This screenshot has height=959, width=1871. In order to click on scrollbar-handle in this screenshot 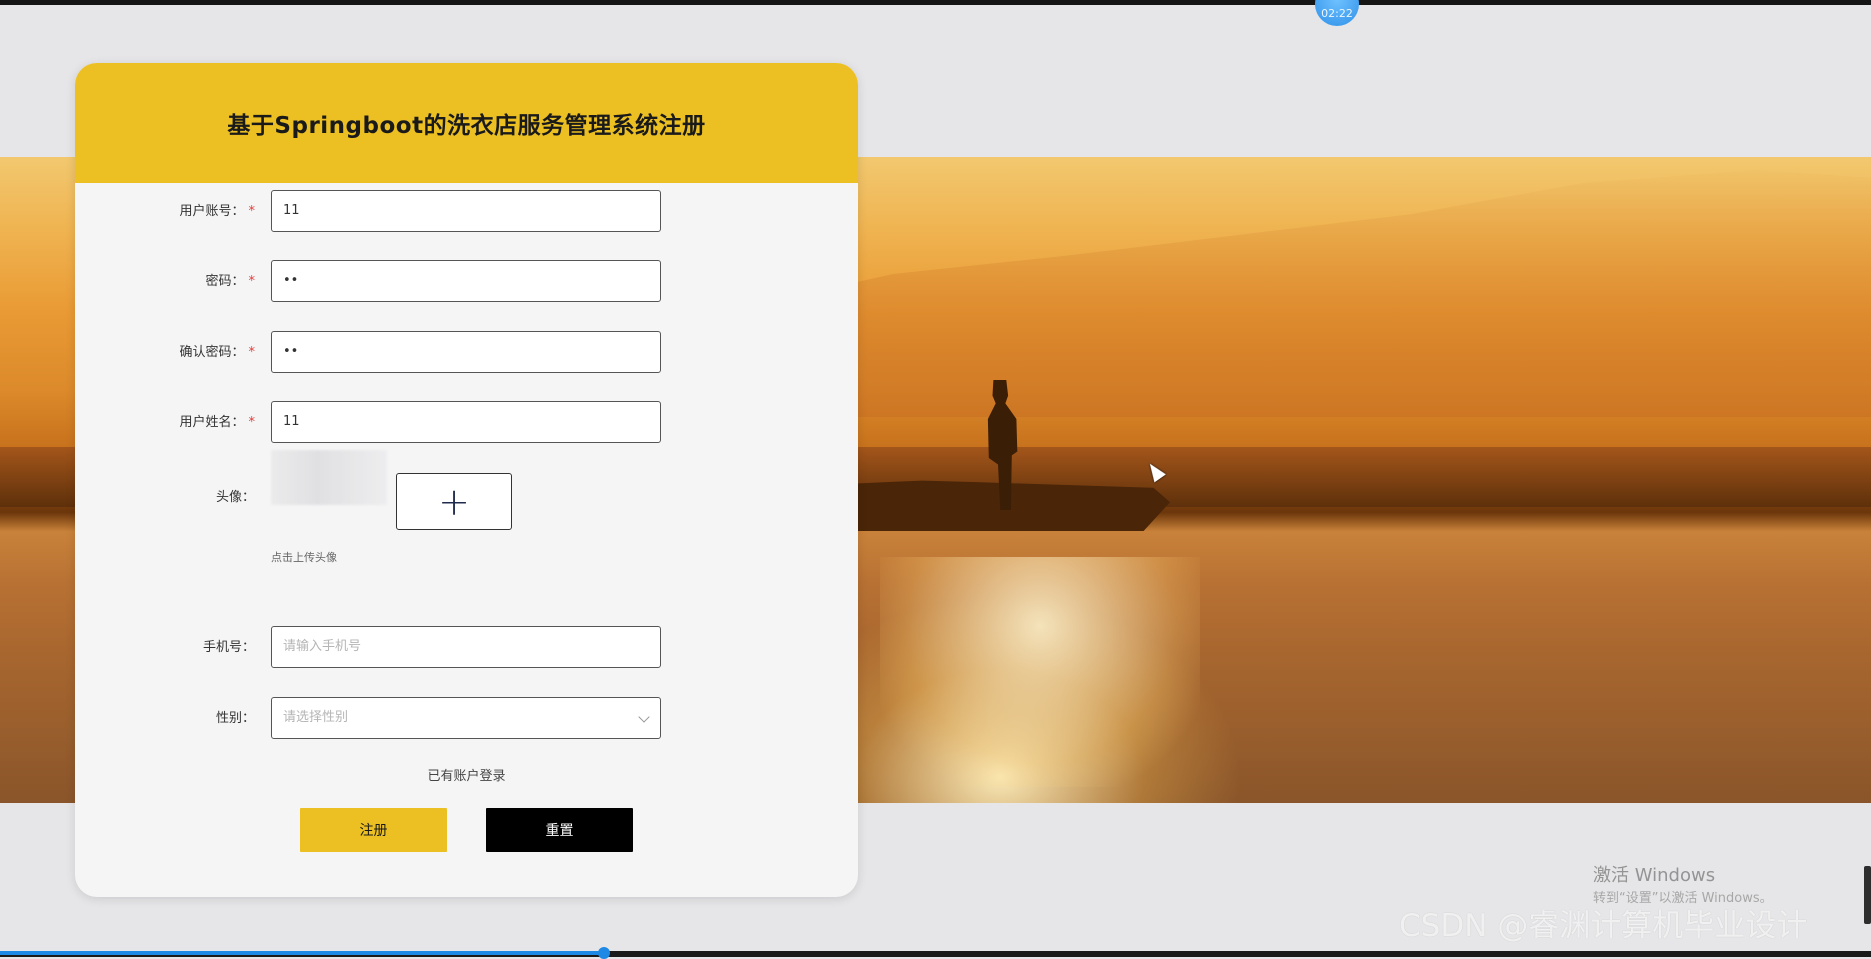, I will do `click(1867, 895)`.